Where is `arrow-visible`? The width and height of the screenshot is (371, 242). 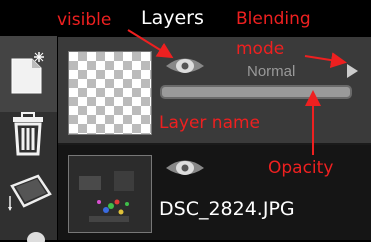
arrow-visible is located at coordinates (150, 44).